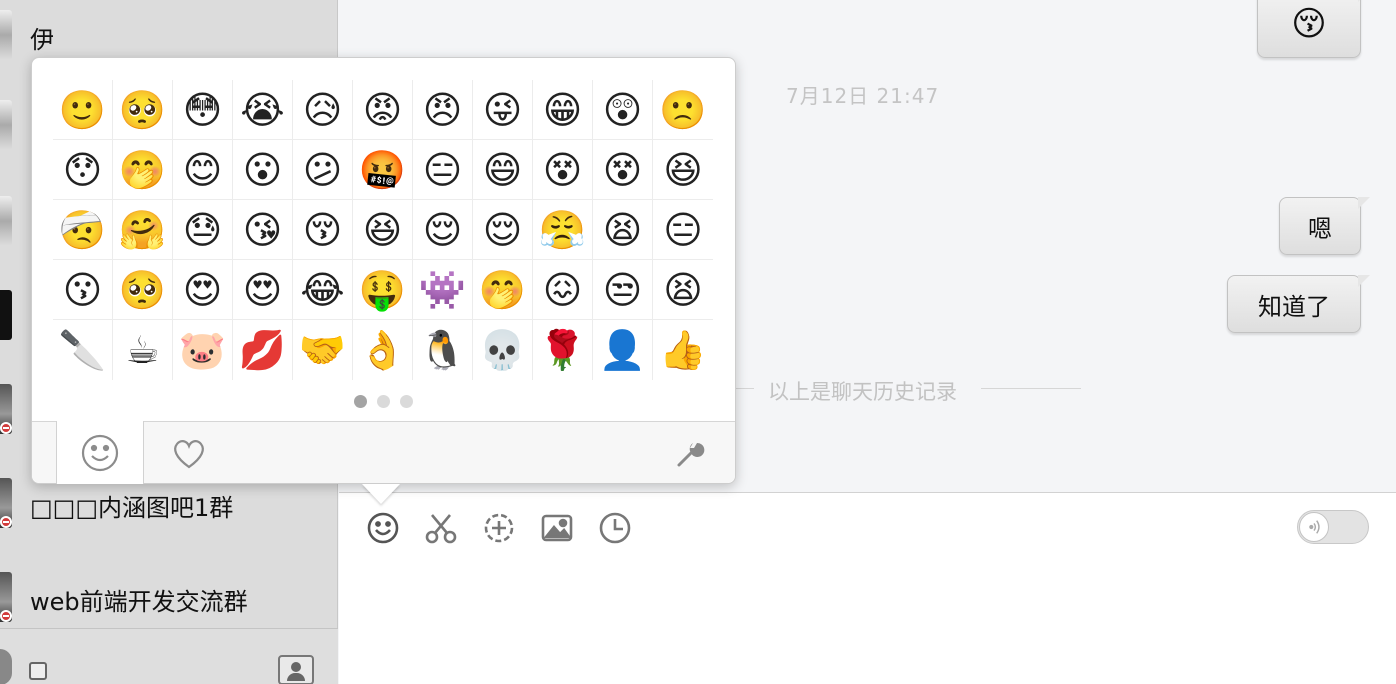 This screenshot has height=684, width=1396. What do you see at coordinates (83, 350) in the screenshot?
I see `emoji-cell: 🔪` at bounding box center [83, 350].